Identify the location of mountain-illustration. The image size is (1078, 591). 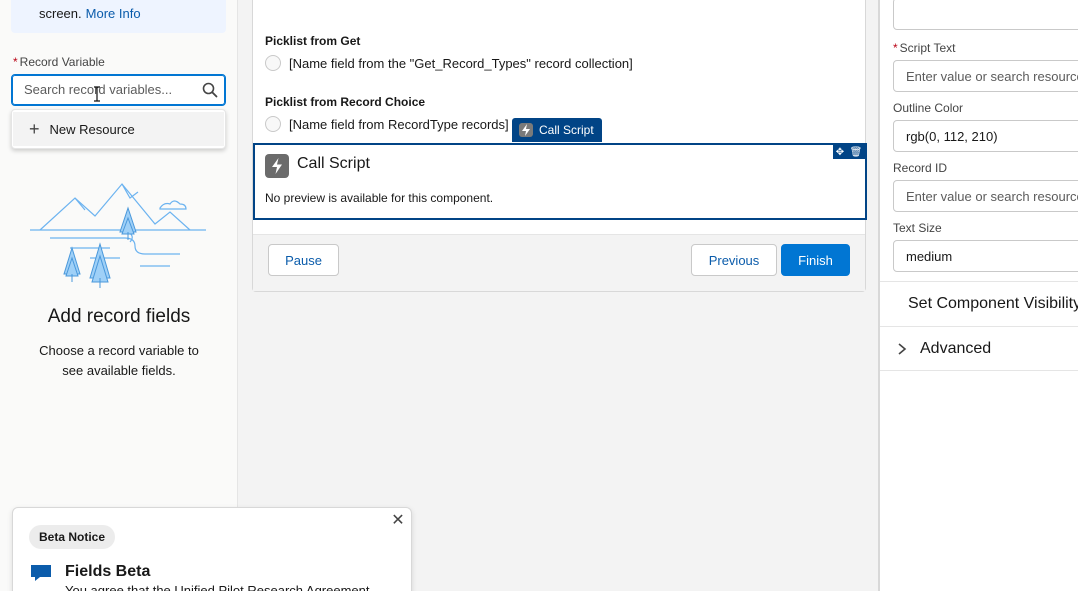
(118, 235).